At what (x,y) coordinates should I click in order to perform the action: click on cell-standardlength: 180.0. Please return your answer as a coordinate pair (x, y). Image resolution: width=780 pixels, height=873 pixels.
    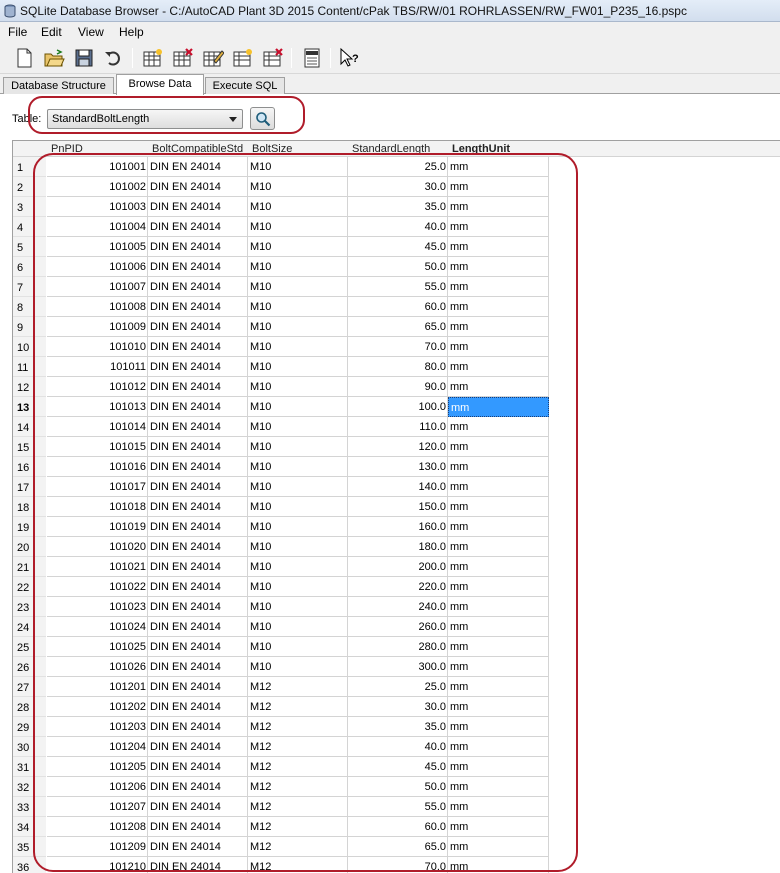
    Looking at the image, I should click on (398, 547).